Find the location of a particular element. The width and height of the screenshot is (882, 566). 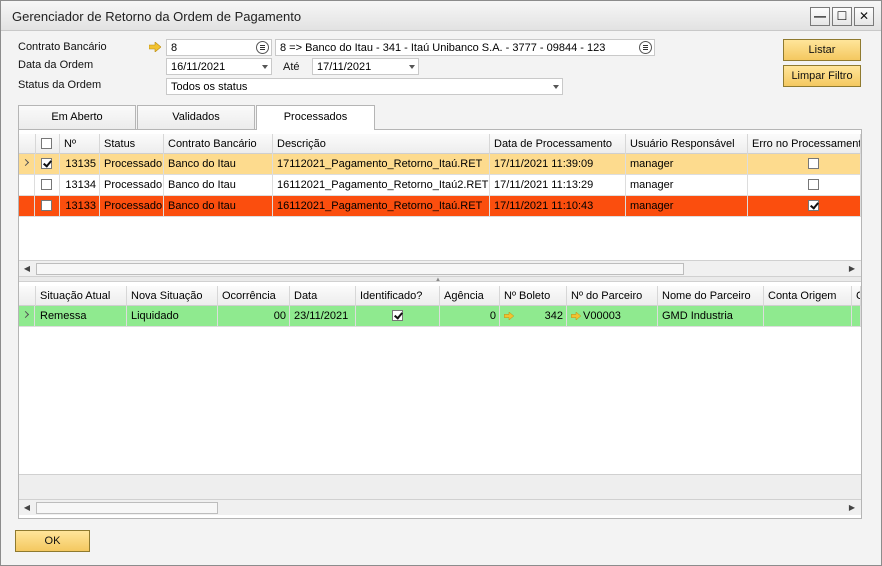

col-agencia: Agência is located at coordinates (470, 296).